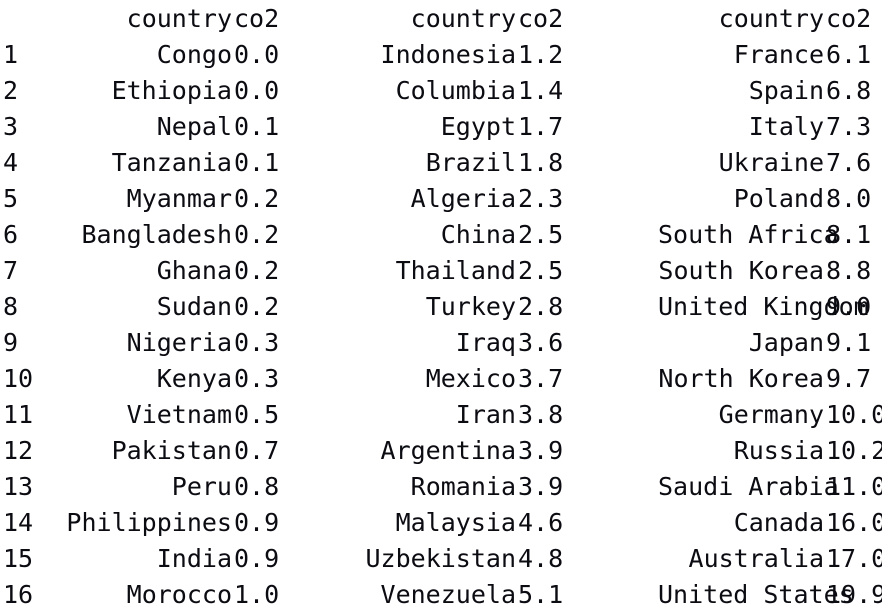 Image resolution: width=882 pixels, height=613 pixels. I want to click on co2-cell: 3.6, so click(541, 342).